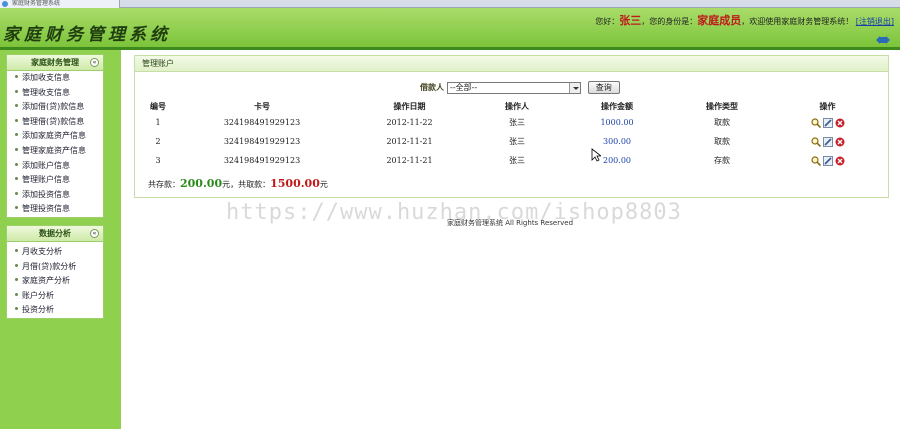 This screenshot has height=429, width=900. Describe the element at coordinates (55, 63) in the screenshot. I see `sidebar-group-title: 家庭财务管理 «` at that location.